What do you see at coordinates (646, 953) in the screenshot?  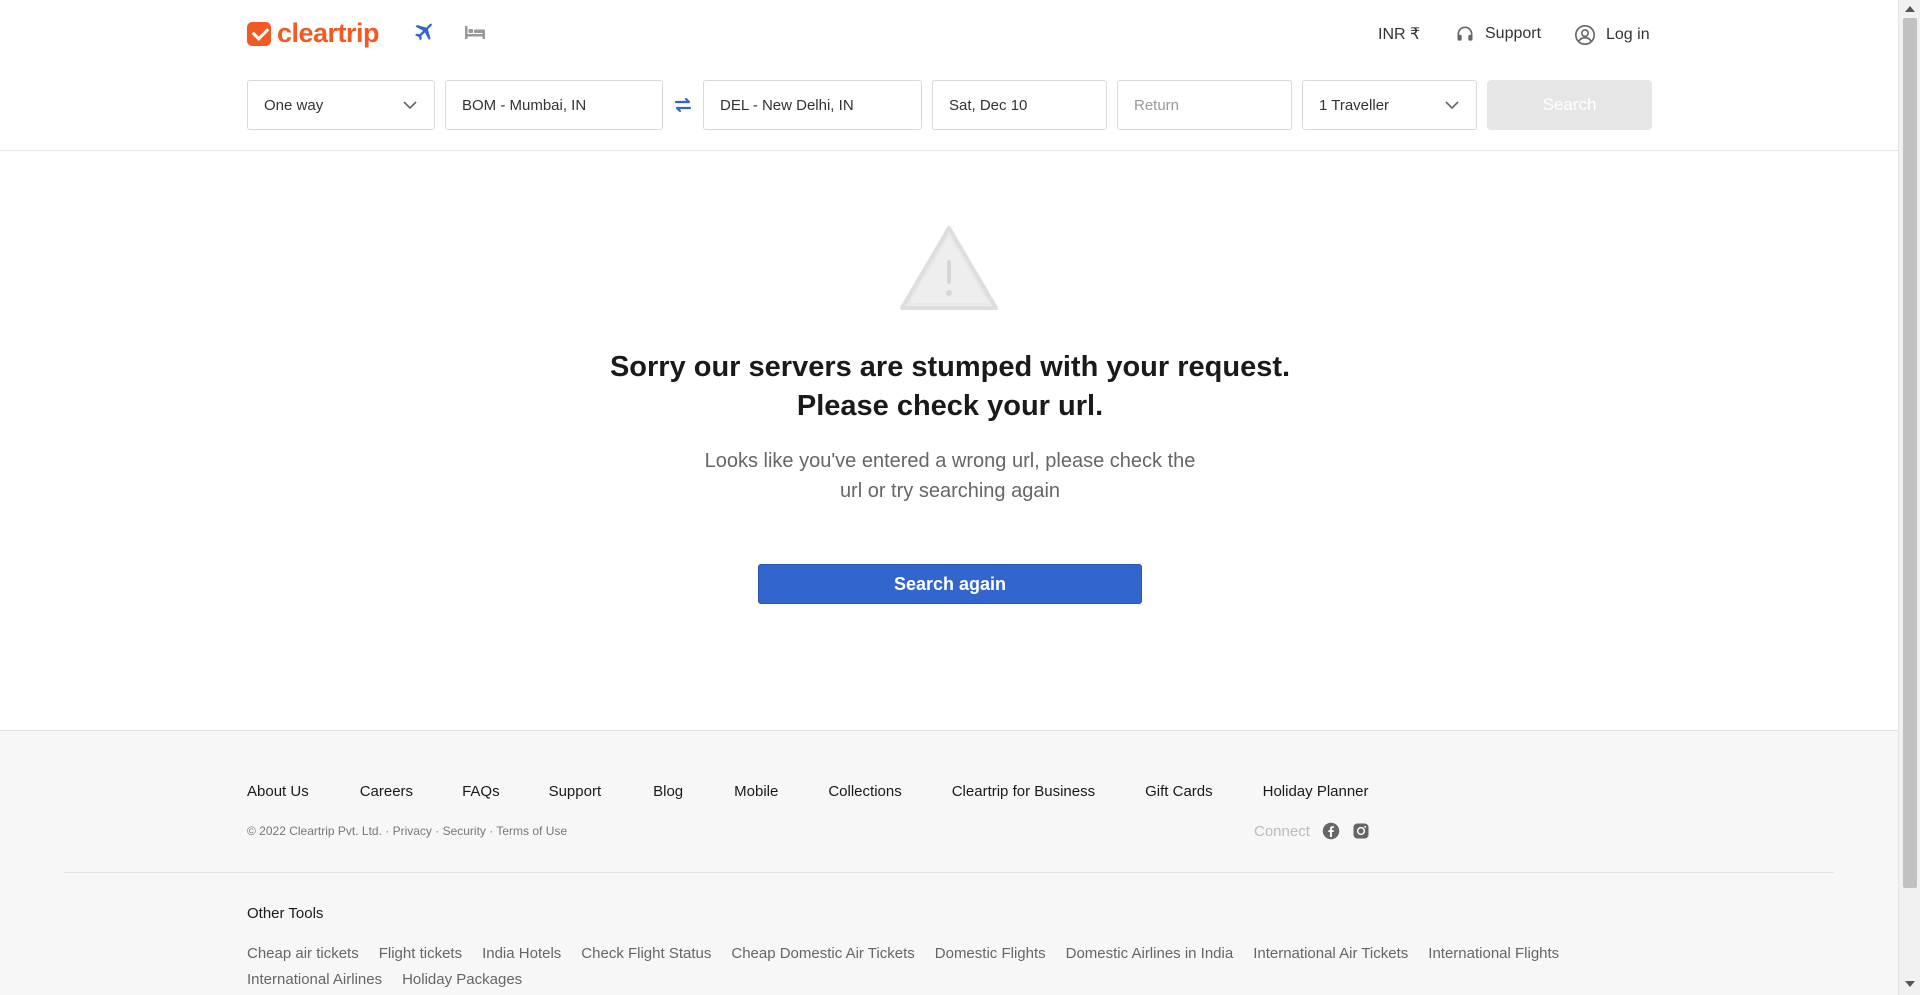 I see `tool-link: Check Flight Status` at bounding box center [646, 953].